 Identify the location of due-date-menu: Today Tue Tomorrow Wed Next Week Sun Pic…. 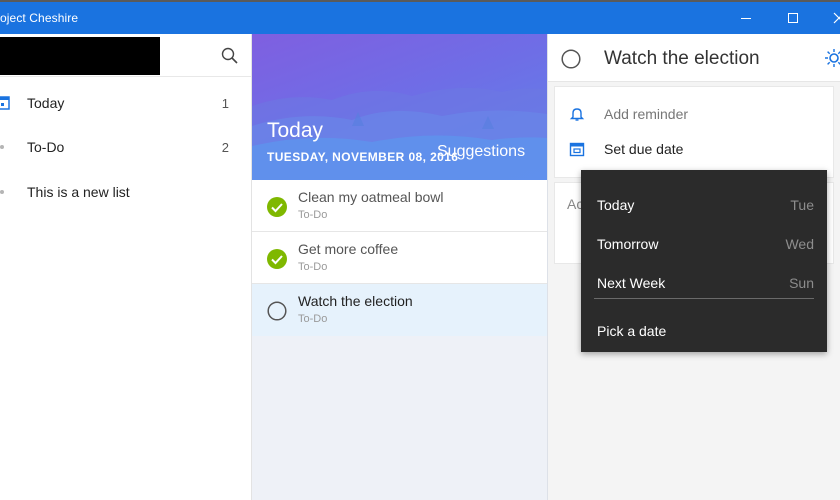
(704, 261).